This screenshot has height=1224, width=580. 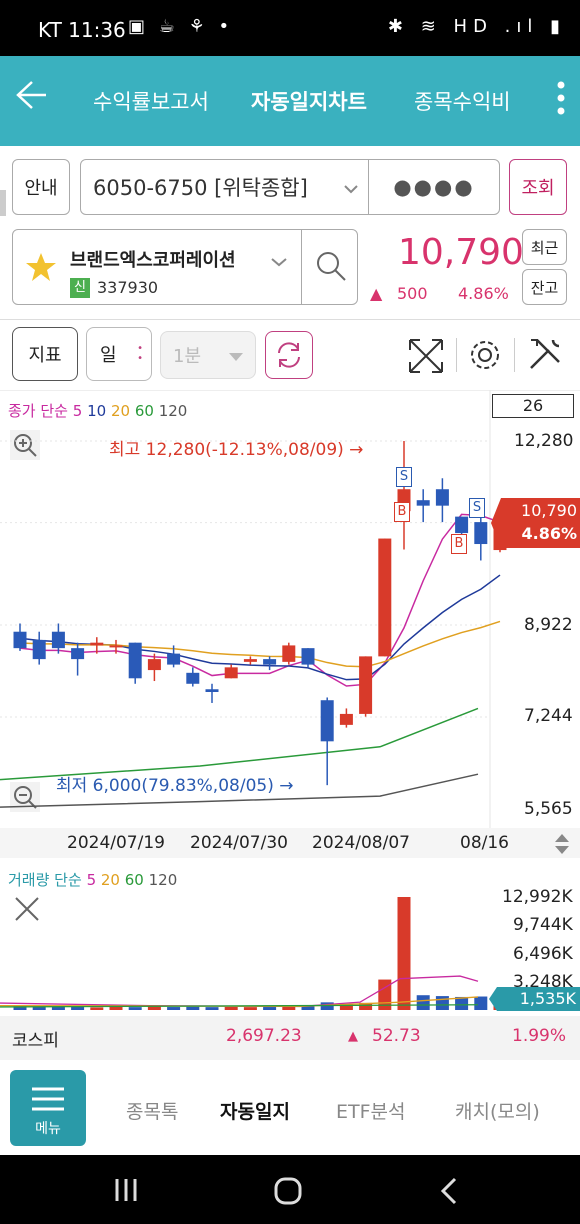 What do you see at coordinates (538, 187) in the screenshot?
I see `query-button: 조회` at bounding box center [538, 187].